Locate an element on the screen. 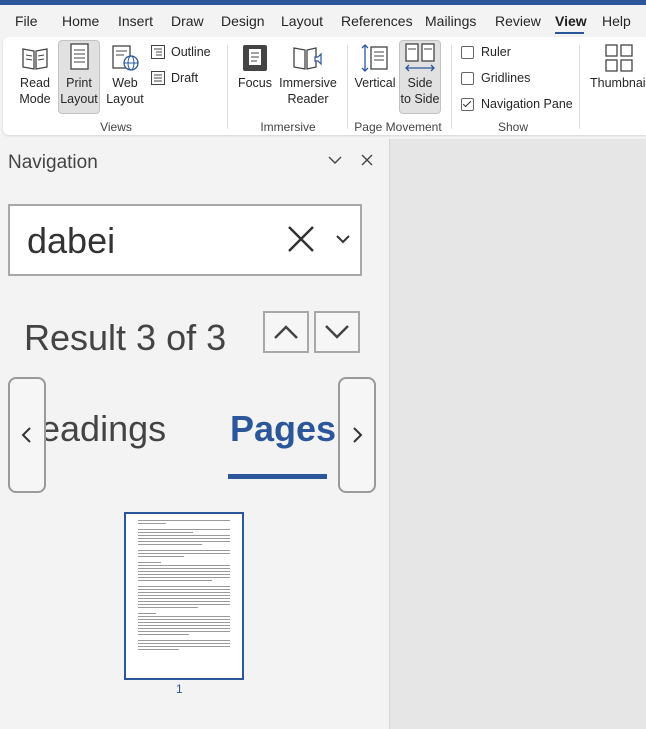 Image resolution: width=646 pixels, height=729 pixels. pane-options-chevron-icon is located at coordinates (335, 160).